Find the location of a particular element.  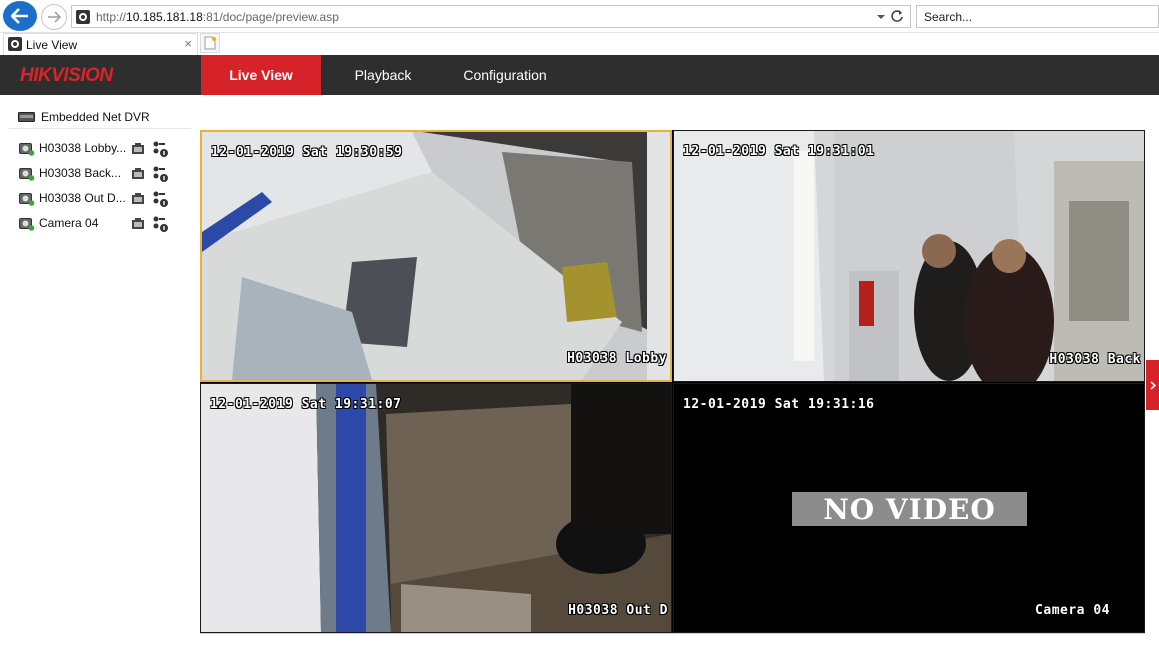

osd-camera-name: H03038 Back is located at coordinates (1095, 359).